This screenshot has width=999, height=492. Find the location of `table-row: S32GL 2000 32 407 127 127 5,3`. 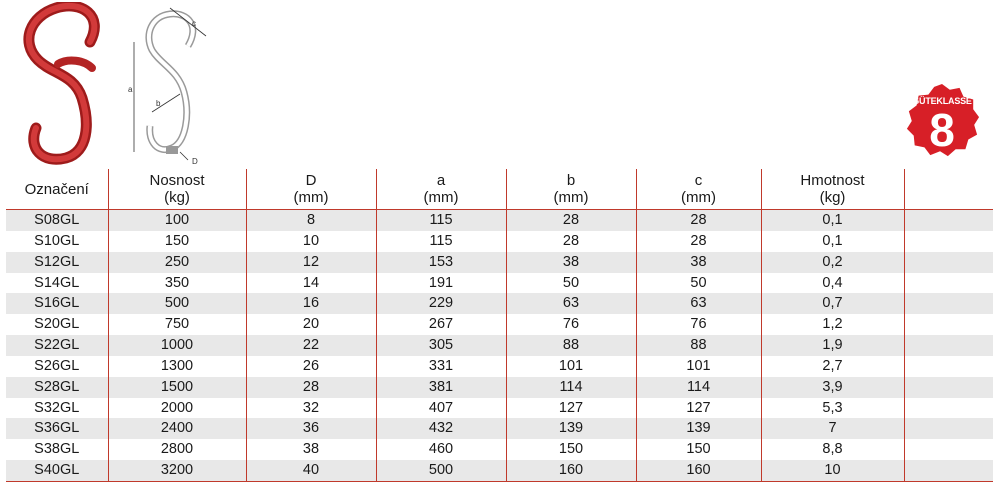

table-row: S32GL 2000 32 407 127 127 5,3 is located at coordinates (499, 408).